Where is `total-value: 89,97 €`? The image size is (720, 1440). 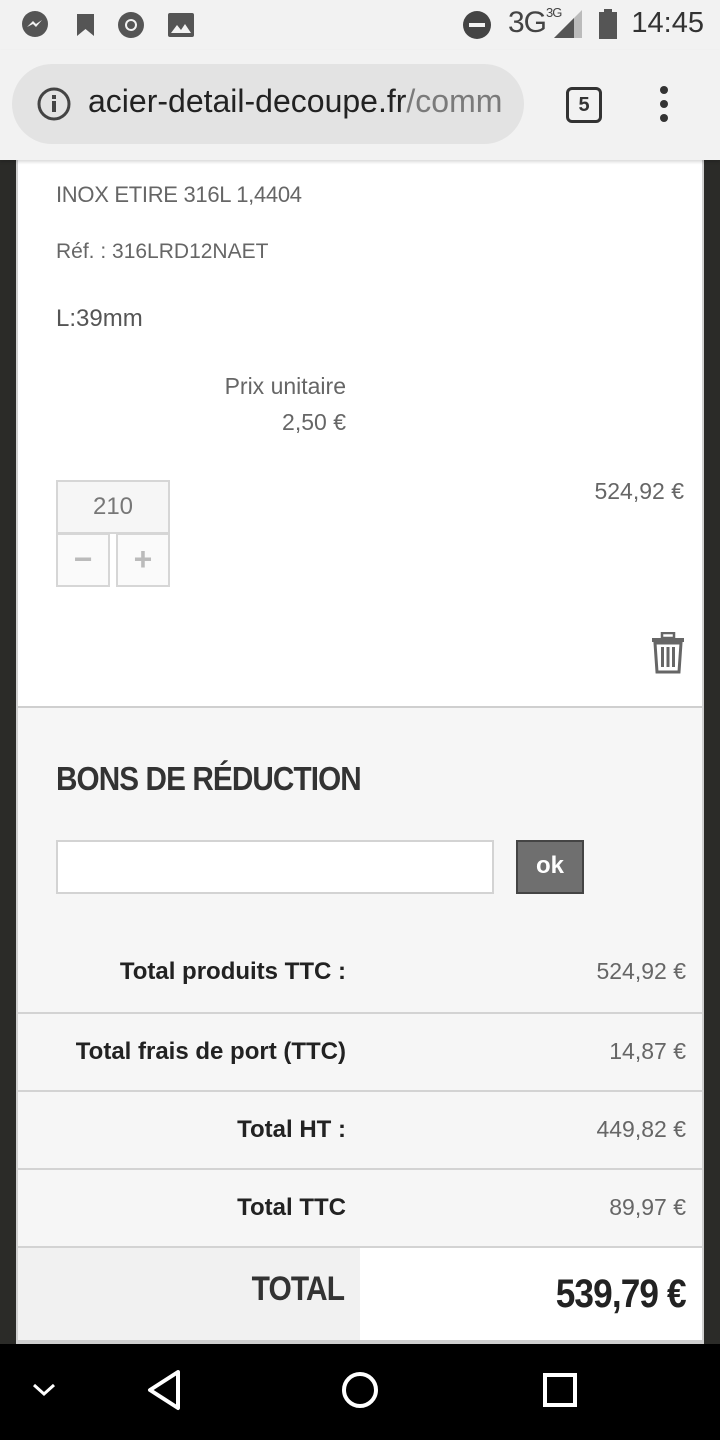
total-value: 89,97 € is located at coordinates (647, 1207).